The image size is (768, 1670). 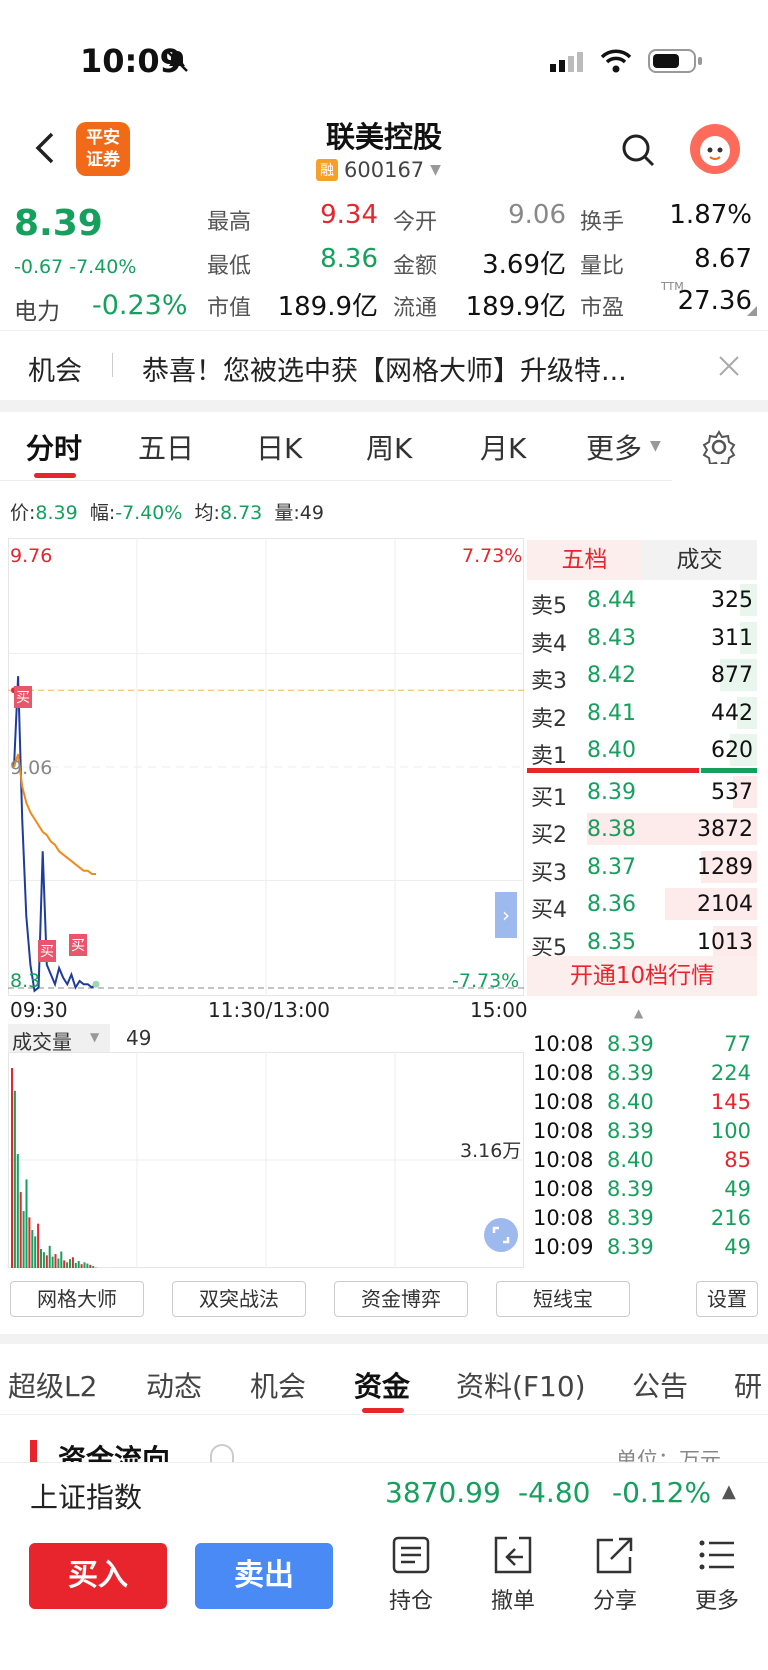 I want to click on chart-bottom-pct: -7.73%, so click(x=486, y=981).